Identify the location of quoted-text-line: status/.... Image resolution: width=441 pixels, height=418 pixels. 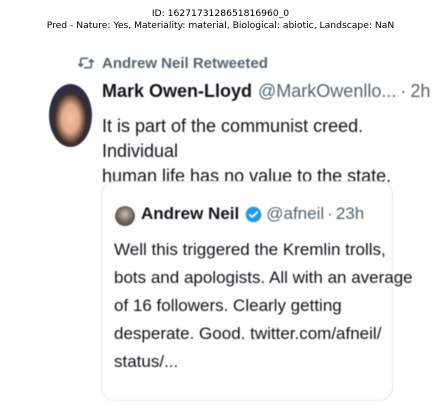
(146, 361).